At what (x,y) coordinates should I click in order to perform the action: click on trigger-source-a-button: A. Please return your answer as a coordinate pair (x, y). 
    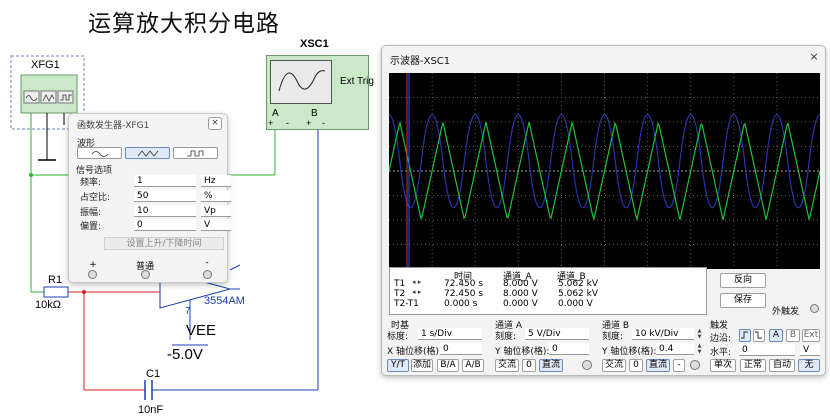
    Looking at the image, I should click on (776, 335).